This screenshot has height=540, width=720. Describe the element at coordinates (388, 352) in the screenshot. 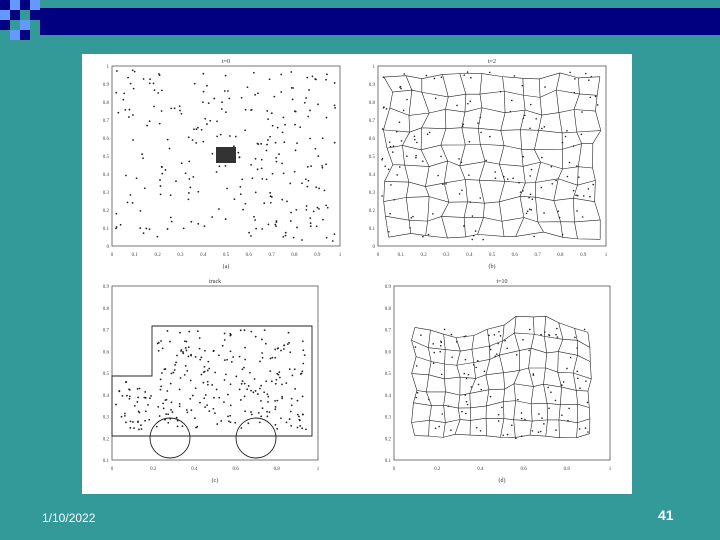

I see `y-tick-label: 0.6` at that location.